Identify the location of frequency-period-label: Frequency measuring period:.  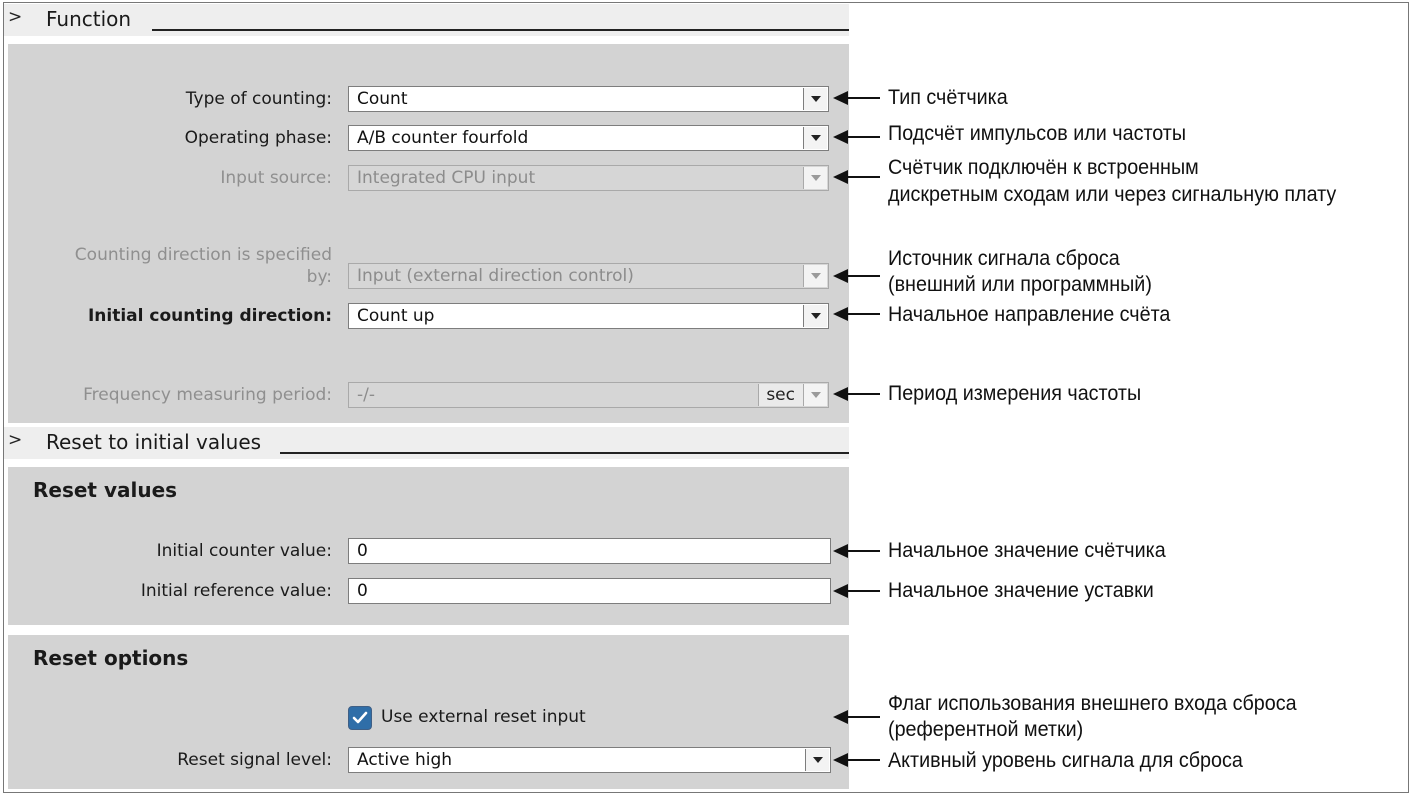
(207, 395).